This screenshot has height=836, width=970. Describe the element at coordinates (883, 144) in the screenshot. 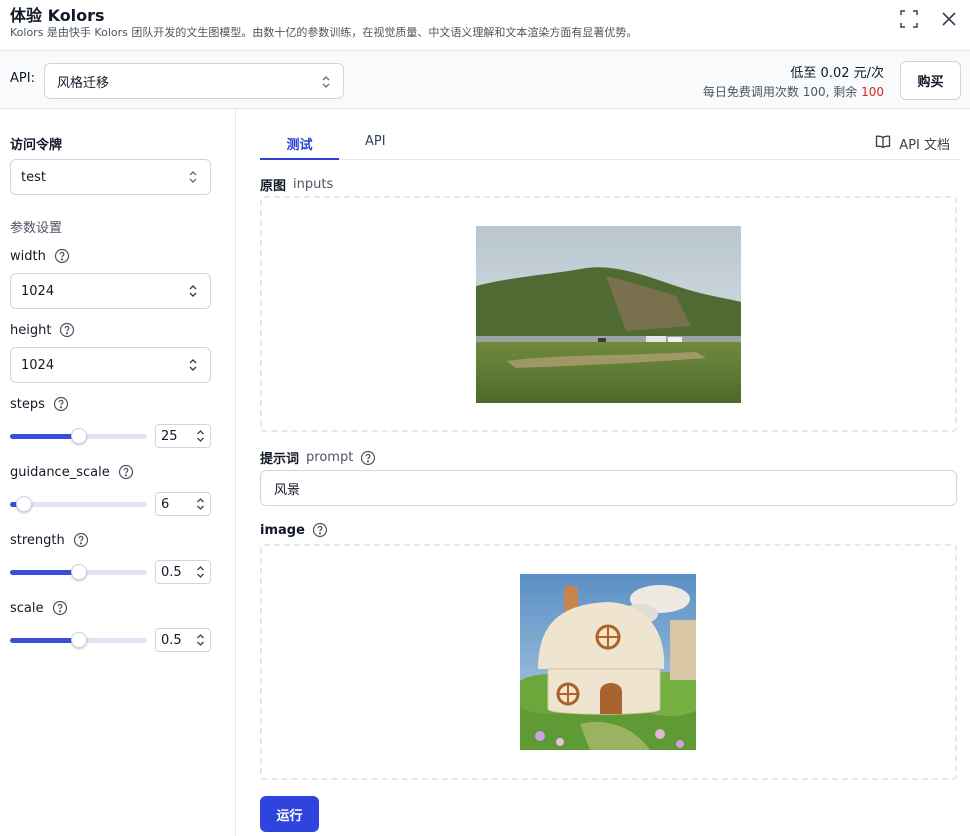

I see `book-icon` at that location.